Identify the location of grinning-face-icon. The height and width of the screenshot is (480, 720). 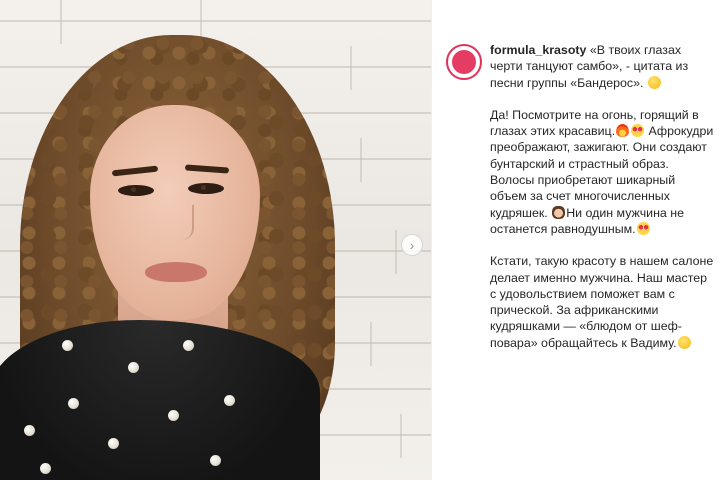
(654, 82).